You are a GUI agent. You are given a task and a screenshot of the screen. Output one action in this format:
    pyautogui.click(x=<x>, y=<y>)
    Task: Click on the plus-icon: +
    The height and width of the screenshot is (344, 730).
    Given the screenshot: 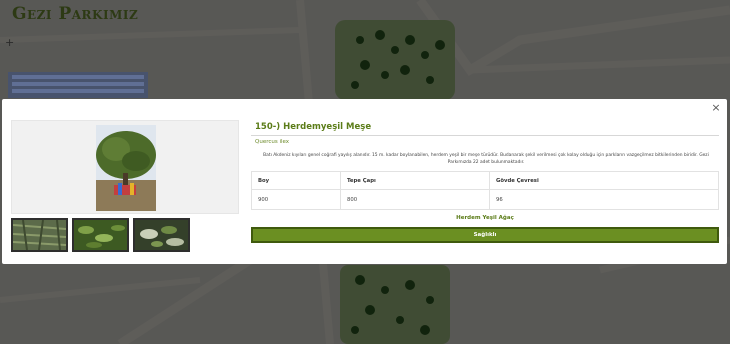 What is the action you would take?
    pyautogui.click(x=10, y=42)
    